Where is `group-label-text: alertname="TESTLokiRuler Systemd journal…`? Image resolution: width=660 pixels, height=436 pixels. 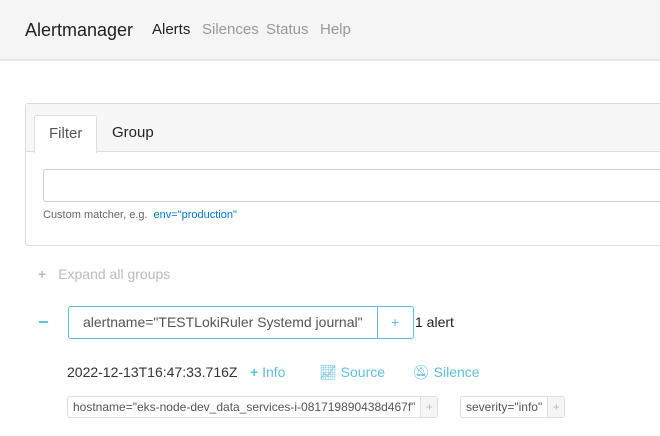 group-label-text: alertname="TESTLokiRuler Systemd journal… is located at coordinates (223, 322).